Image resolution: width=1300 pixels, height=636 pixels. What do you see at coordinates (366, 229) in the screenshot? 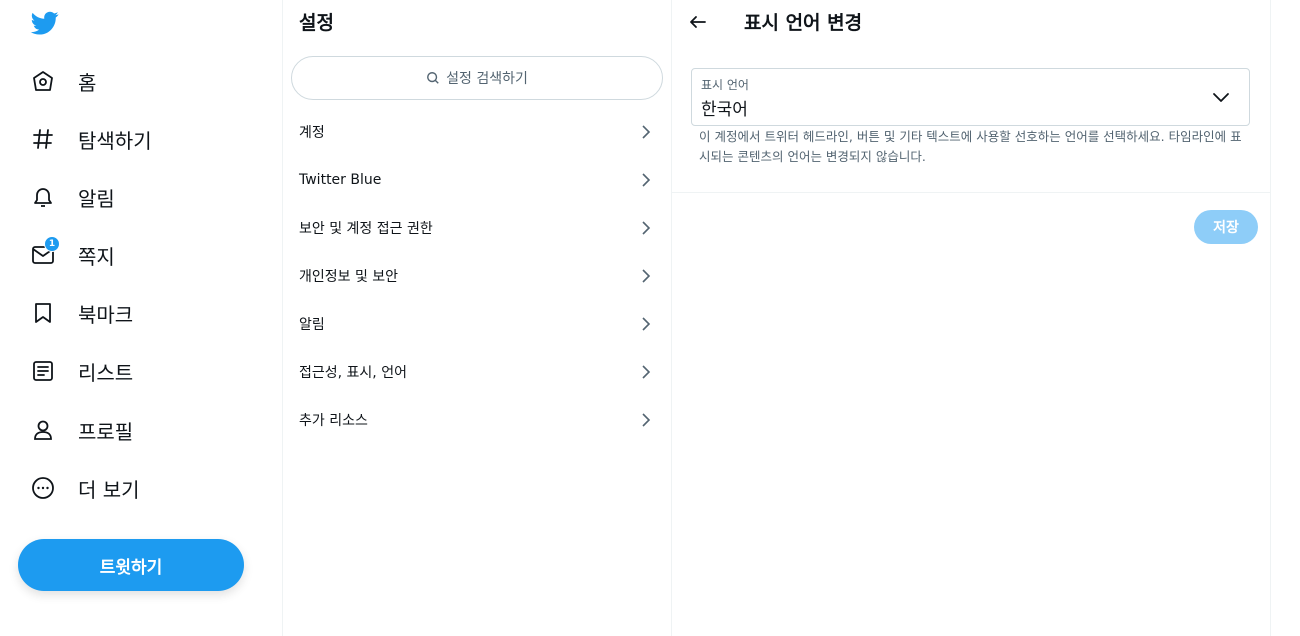
I see `settings-item-label: 보안 및 계정 접근 권한` at bounding box center [366, 229].